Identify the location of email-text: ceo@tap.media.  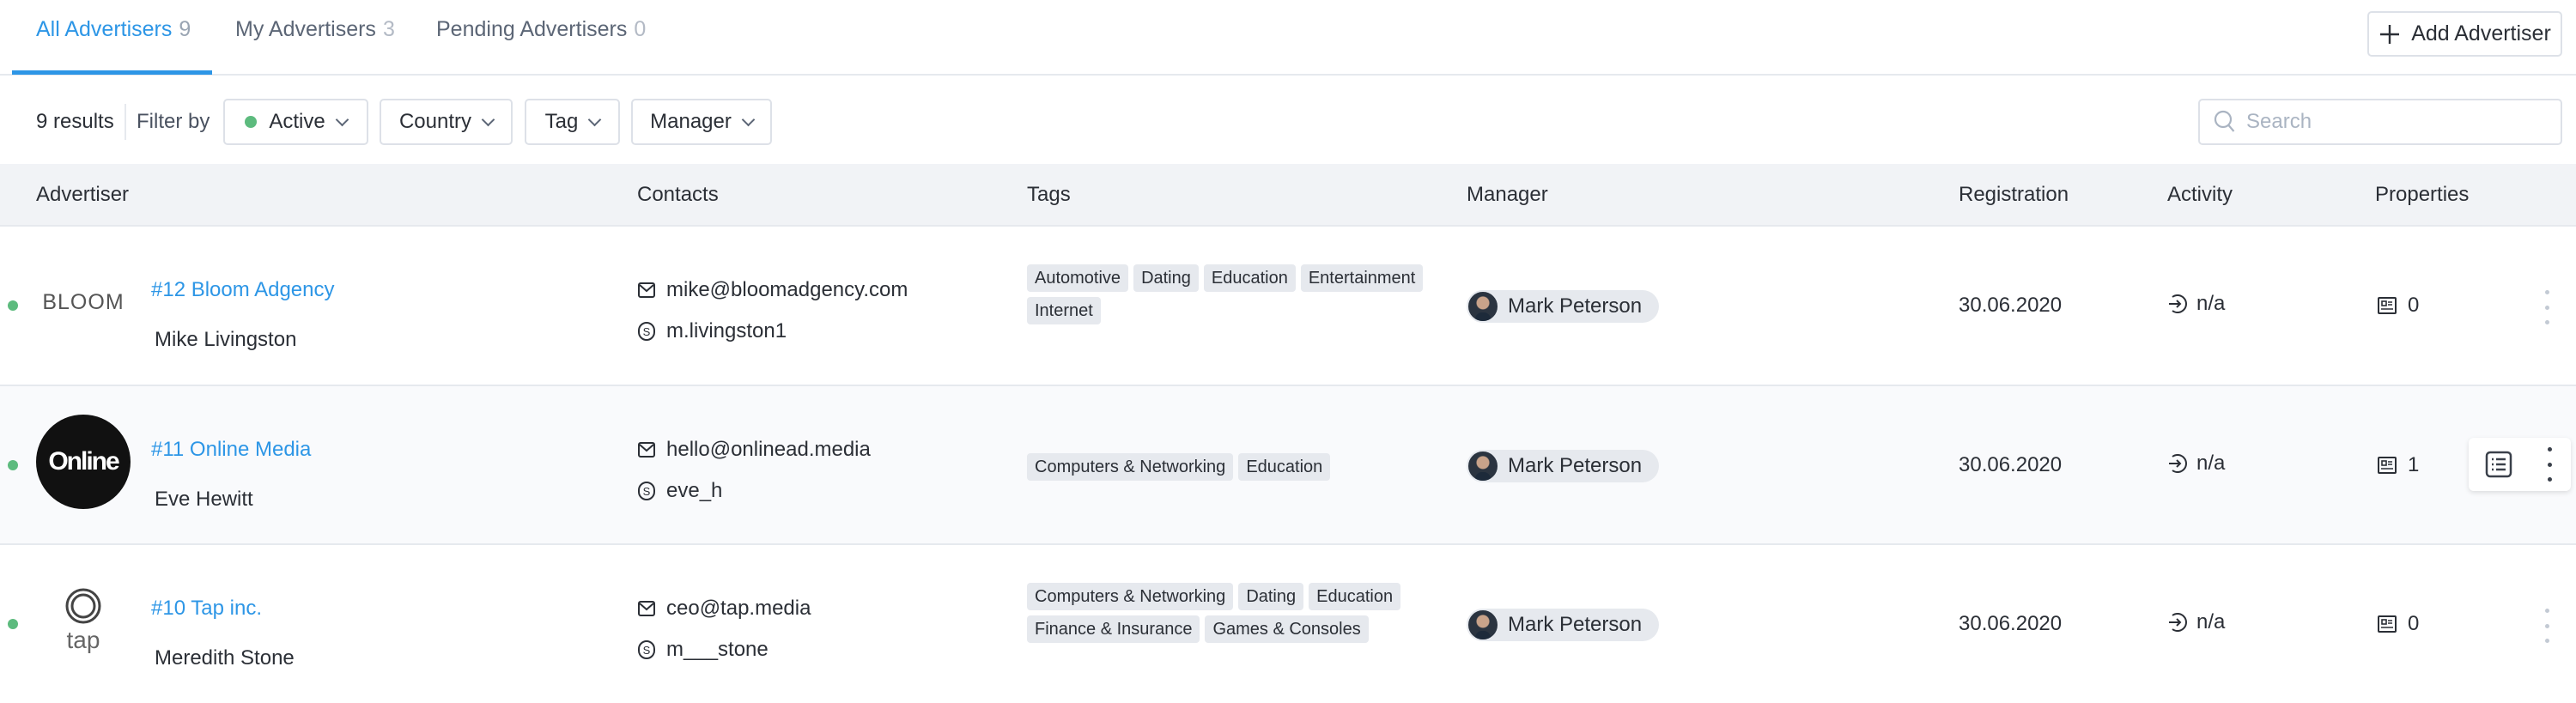
(738, 609).